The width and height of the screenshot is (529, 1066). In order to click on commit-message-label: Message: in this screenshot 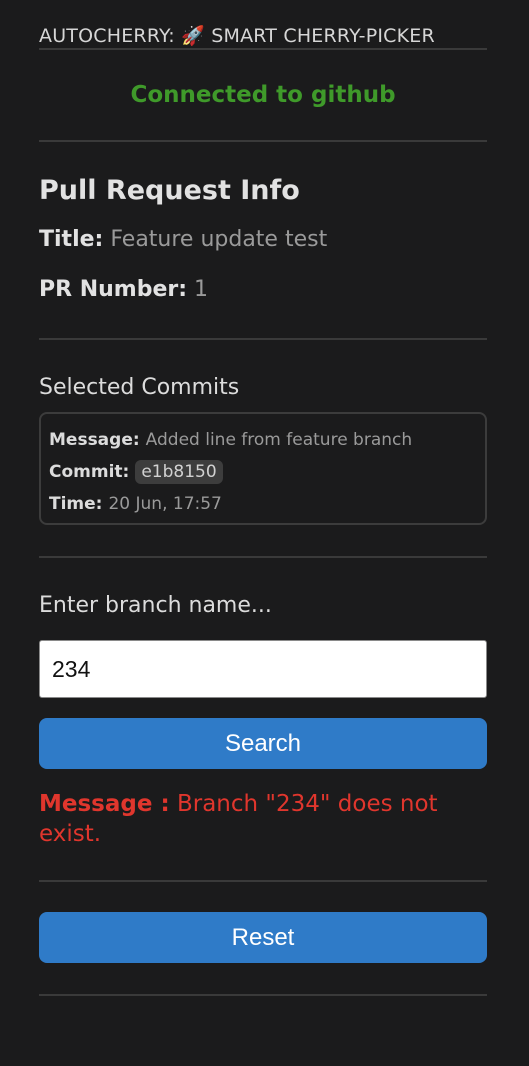, I will do `click(94, 439)`.